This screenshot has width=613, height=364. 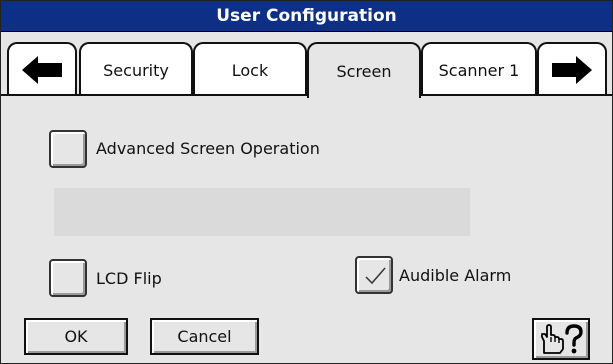 I want to click on tab-lock: Lock, so click(x=250, y=69).